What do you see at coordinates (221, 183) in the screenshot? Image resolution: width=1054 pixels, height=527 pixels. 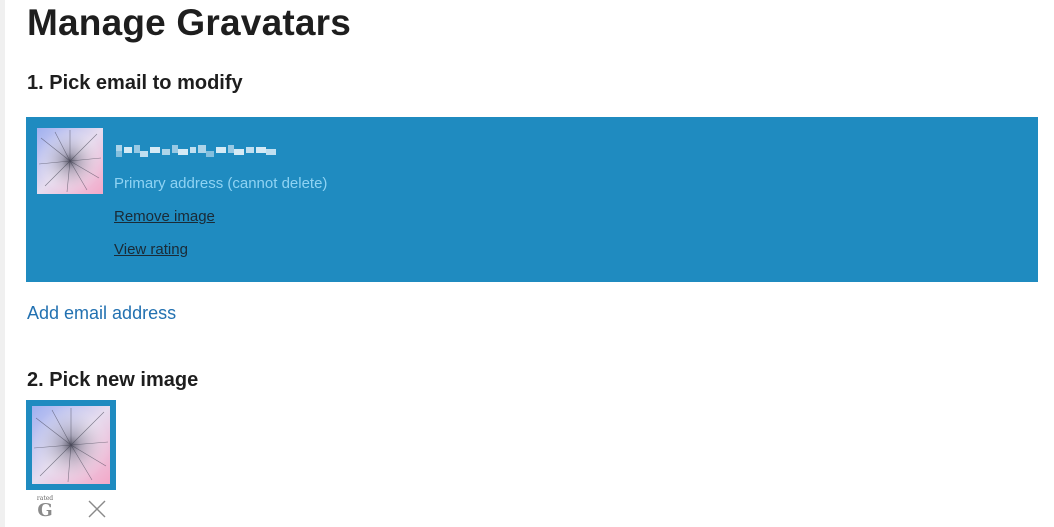 I see `primary-address-note: Primary address (cannot delete)` at bounding box center [221, 183].